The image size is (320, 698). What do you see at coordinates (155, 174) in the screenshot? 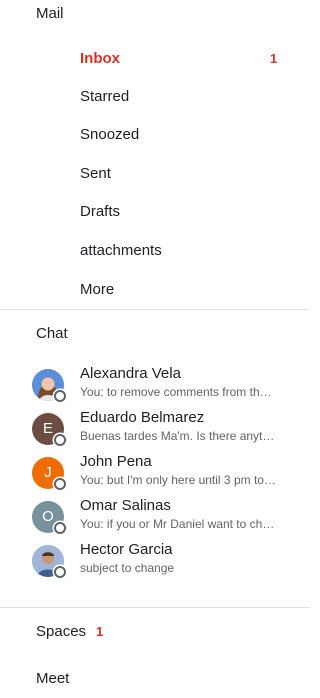
I see `sidebar-item-sent: Sent` at bounding box center [155, 174].